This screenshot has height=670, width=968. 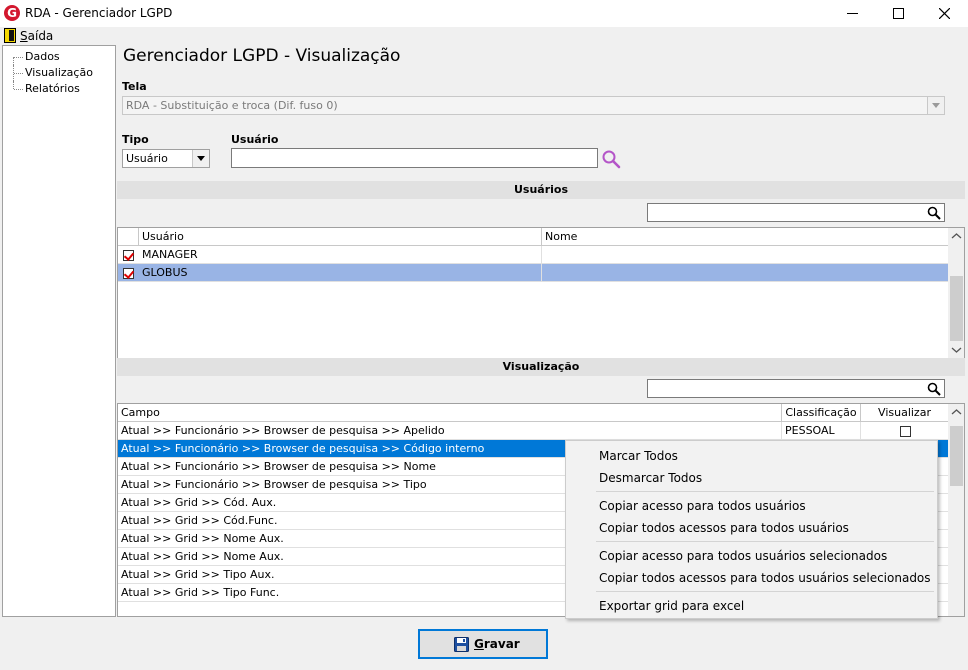 What do you see at coordinates (745, 237) in the screenshot?
I see `column-header-nome: Nome` at bounding box center [745, 237].